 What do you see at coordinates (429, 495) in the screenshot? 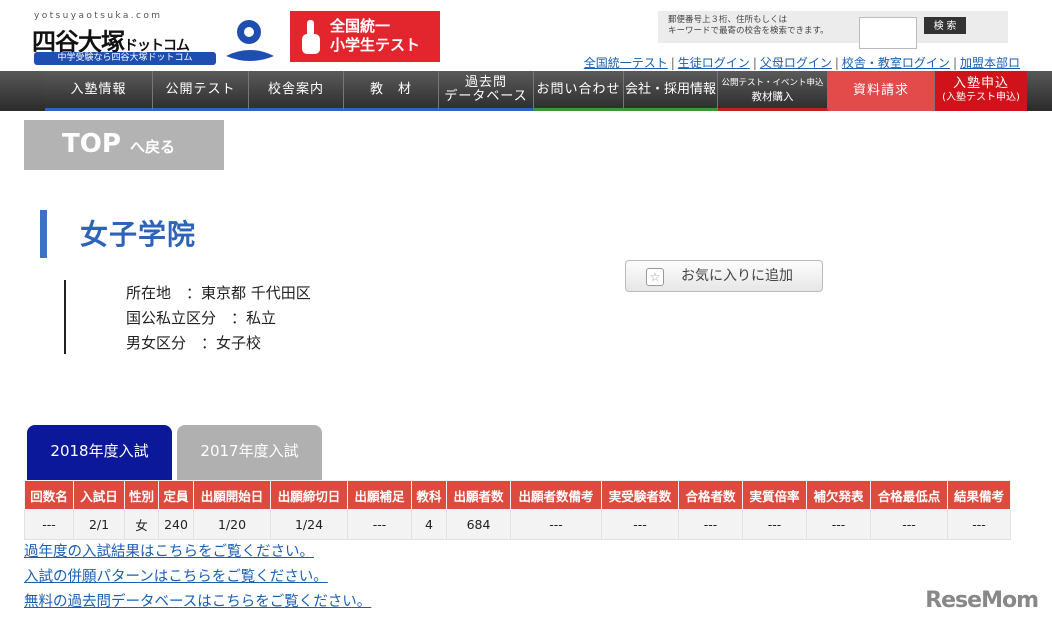
I see `table-header: 教科` at bounding box center [429, 495].